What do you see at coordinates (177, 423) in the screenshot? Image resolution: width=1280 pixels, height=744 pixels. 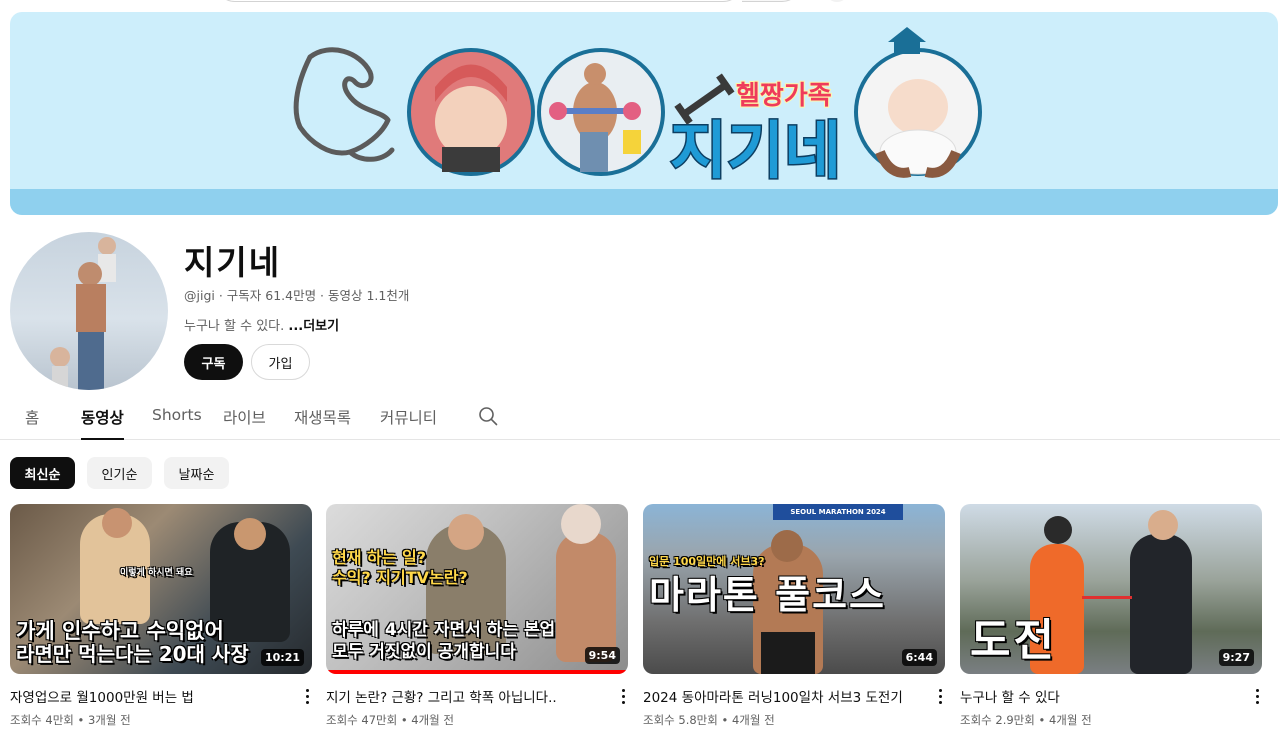 I see `tab-shorts: Shorts` at bounding box center [177, 423].